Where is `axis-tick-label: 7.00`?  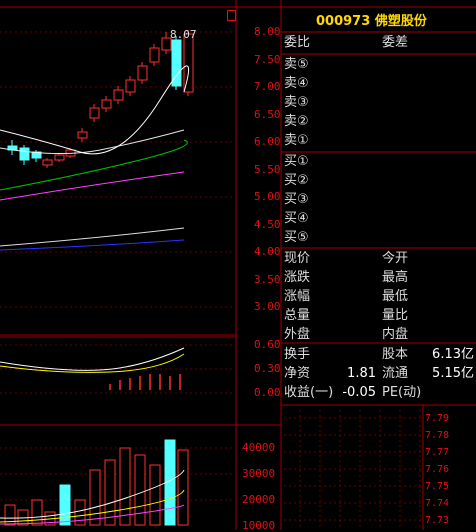 axis-tick-label: 7.00 is located at coordinates (267, 86).